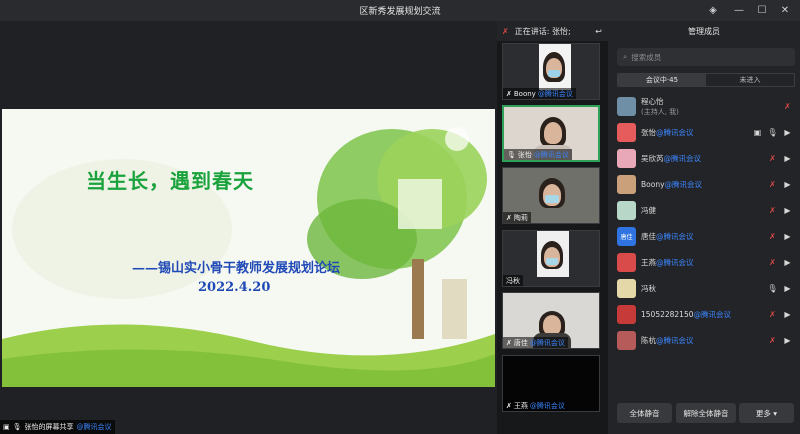 This screenshot has height=434, width=800. I want to click on speaking-label: 正在讲话: 张怡;, so click(542, 31).